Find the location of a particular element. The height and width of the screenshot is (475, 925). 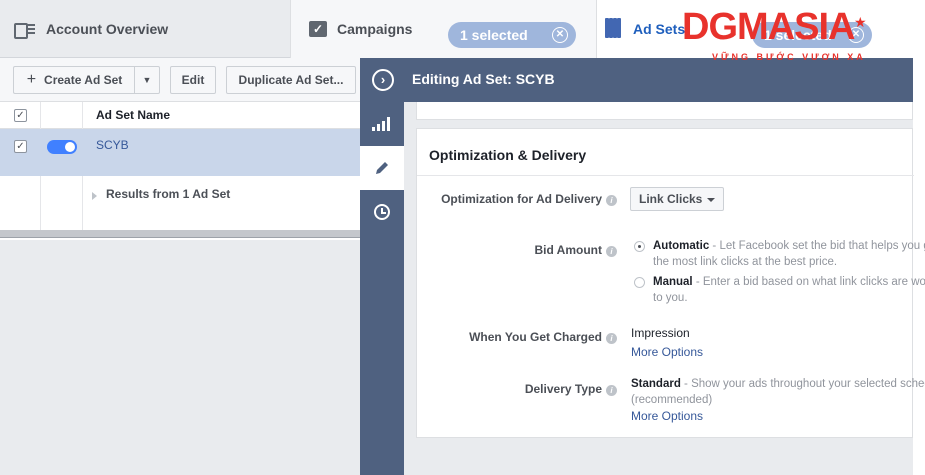

clock-icon is located at coordinates (382, 212).